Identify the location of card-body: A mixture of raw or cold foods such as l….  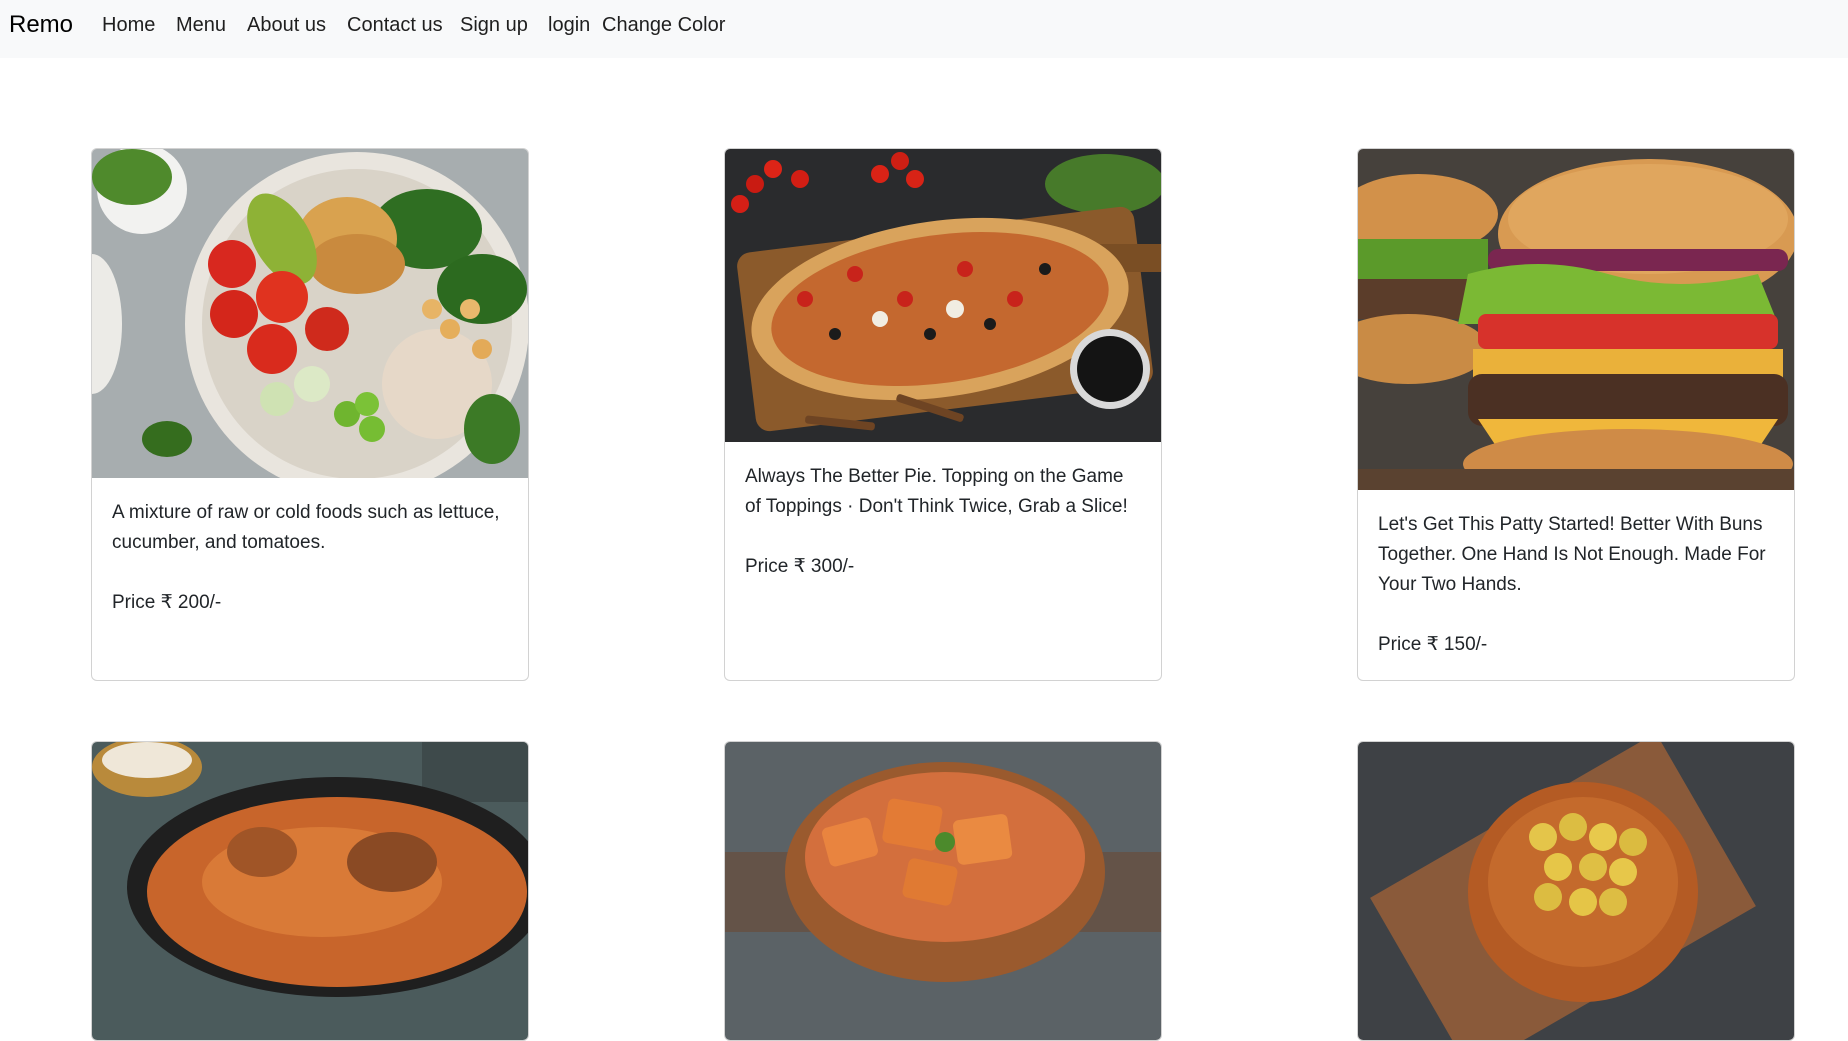
(310, 548).